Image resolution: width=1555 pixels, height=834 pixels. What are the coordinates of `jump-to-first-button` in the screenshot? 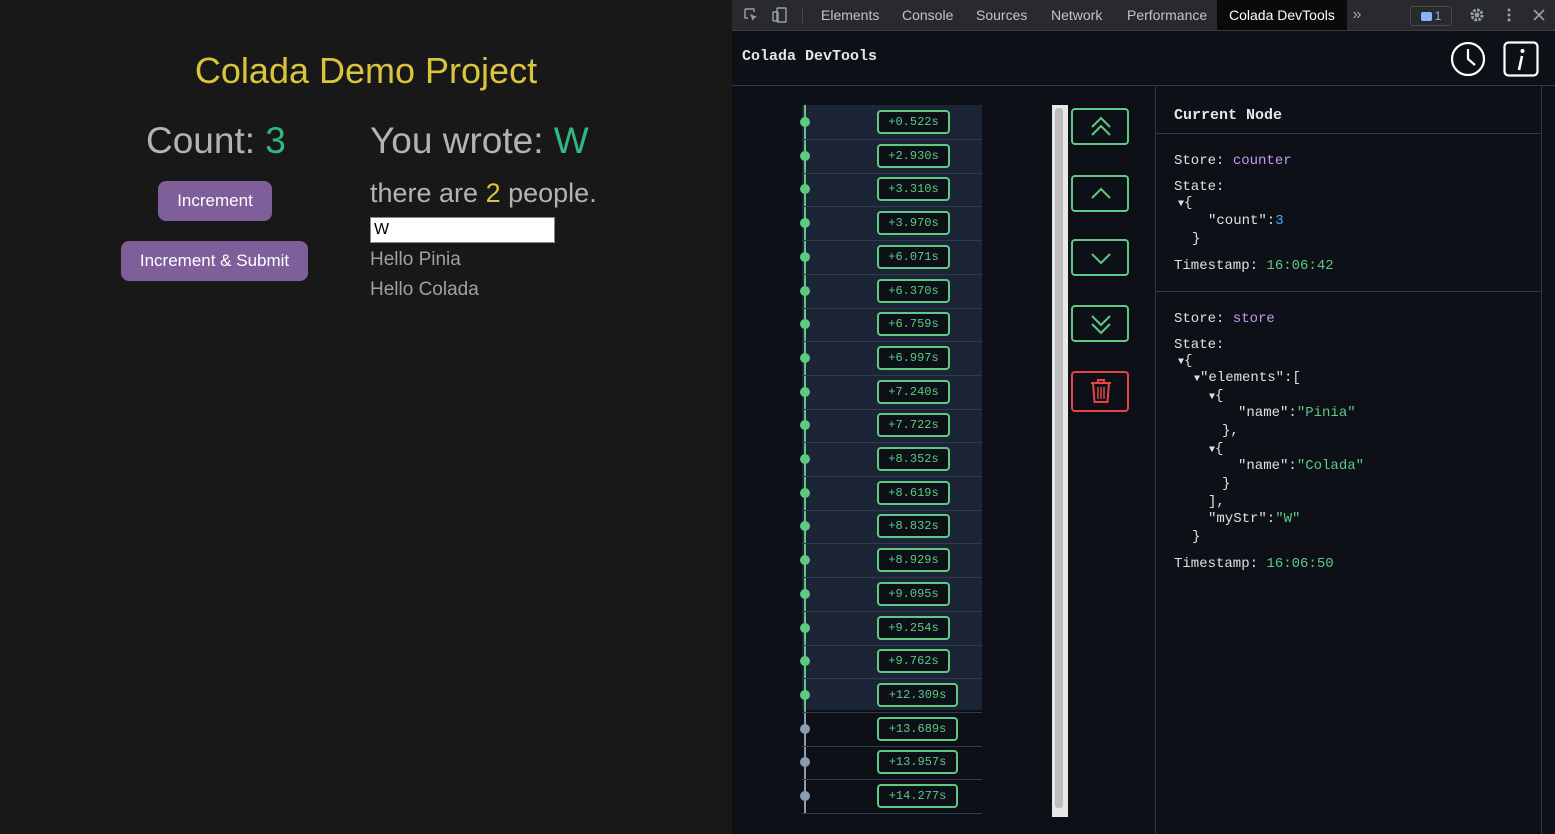 It's located at (1100, 126).